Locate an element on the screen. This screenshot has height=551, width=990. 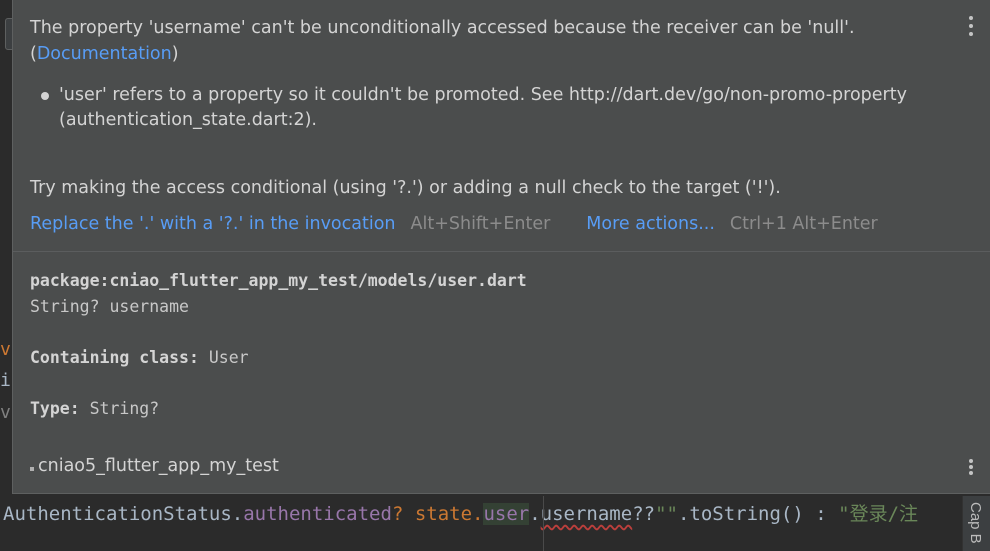
action-shortcut: Ctrl+1 Alt+Enter is located at coordinates (803, 224).